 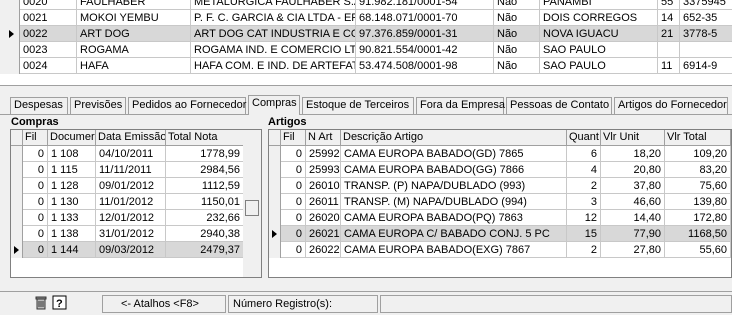 What do you see at coordinates (127, 186) in the screenshot?
I see `table-row: 01 128 09/01/2012 1112,59` at bounding box center [127, 186].